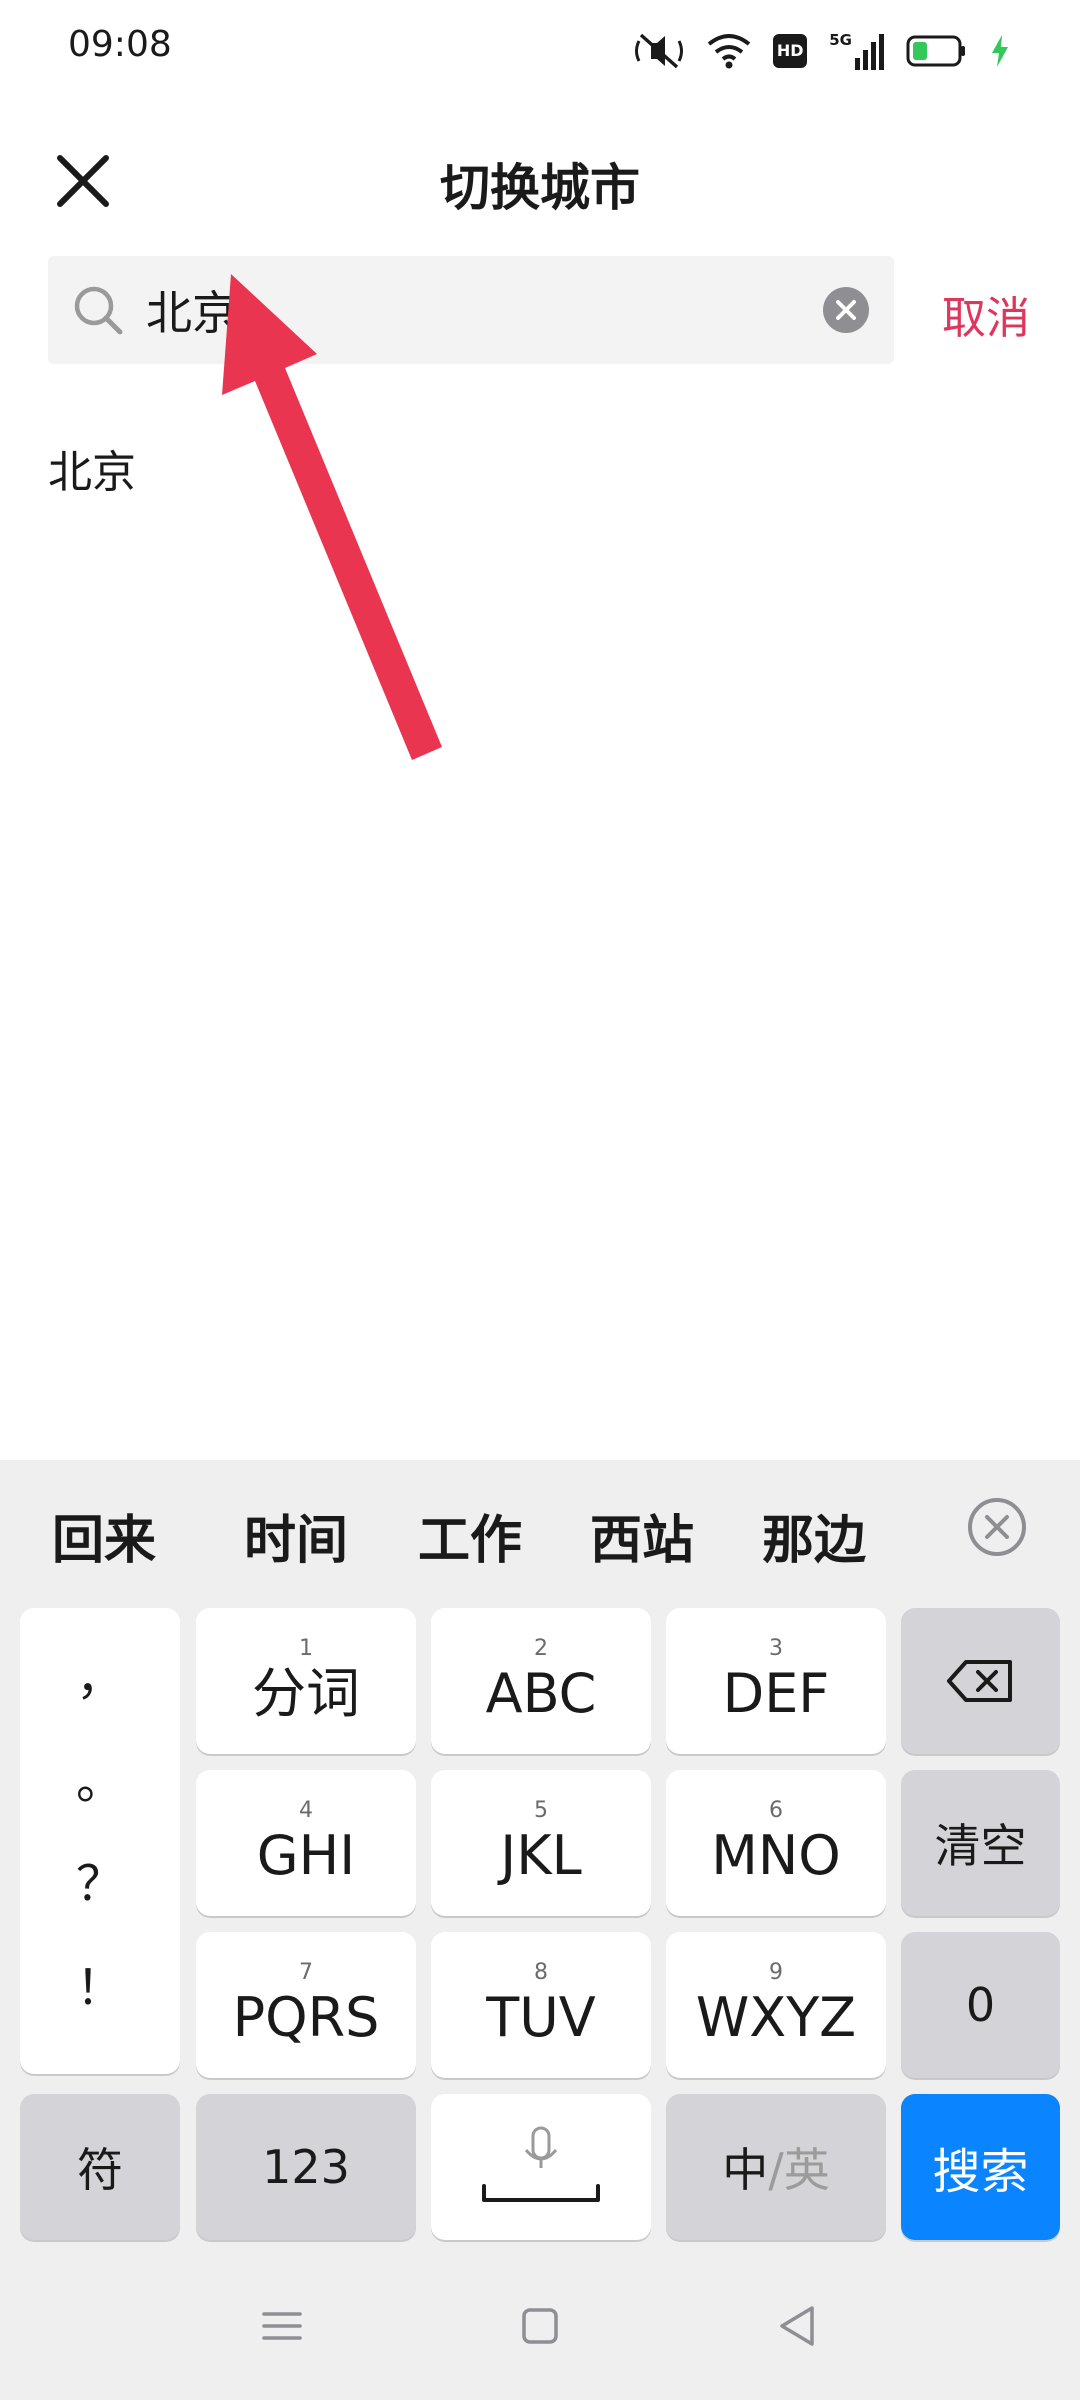  I want to click on candidate-2: 时间, so click(296, 1535).